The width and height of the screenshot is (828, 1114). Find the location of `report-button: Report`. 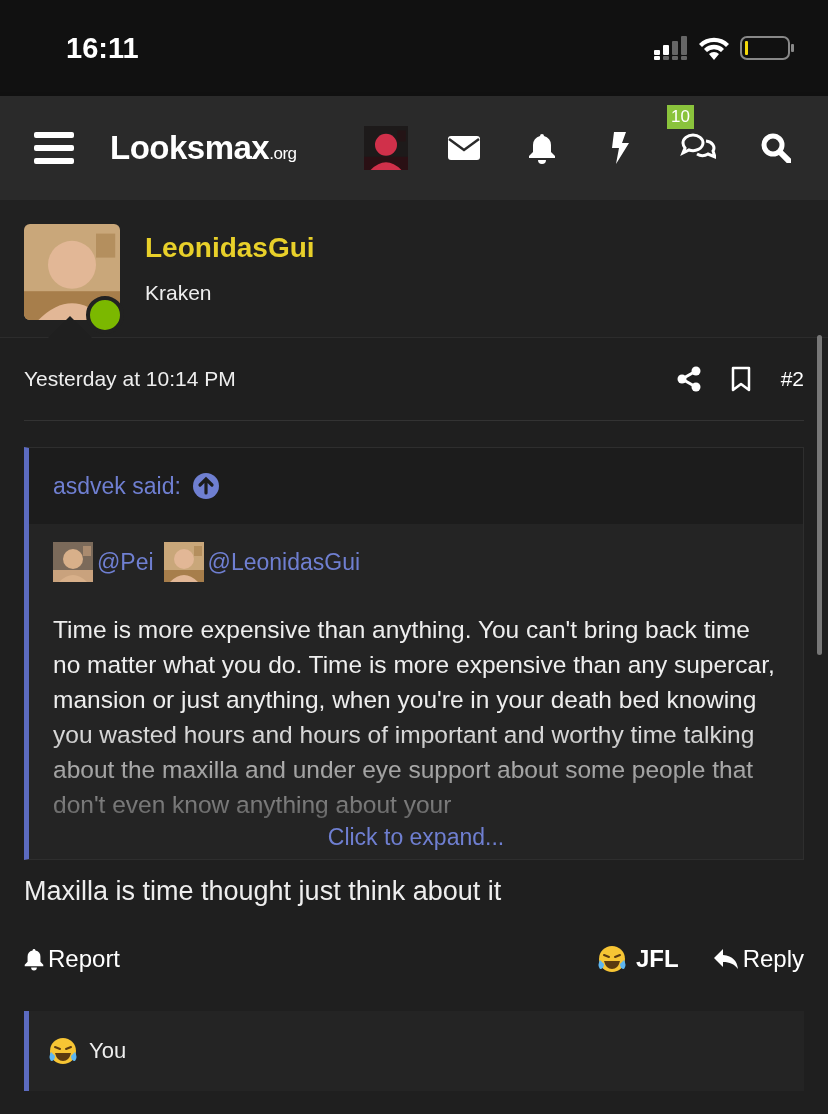

report-button: Report is located at coordinates (72, 959).